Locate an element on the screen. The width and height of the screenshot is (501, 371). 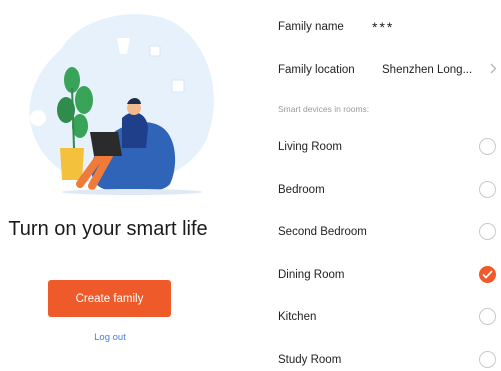
room-label: Study Room is located at coordinates (310, 359).